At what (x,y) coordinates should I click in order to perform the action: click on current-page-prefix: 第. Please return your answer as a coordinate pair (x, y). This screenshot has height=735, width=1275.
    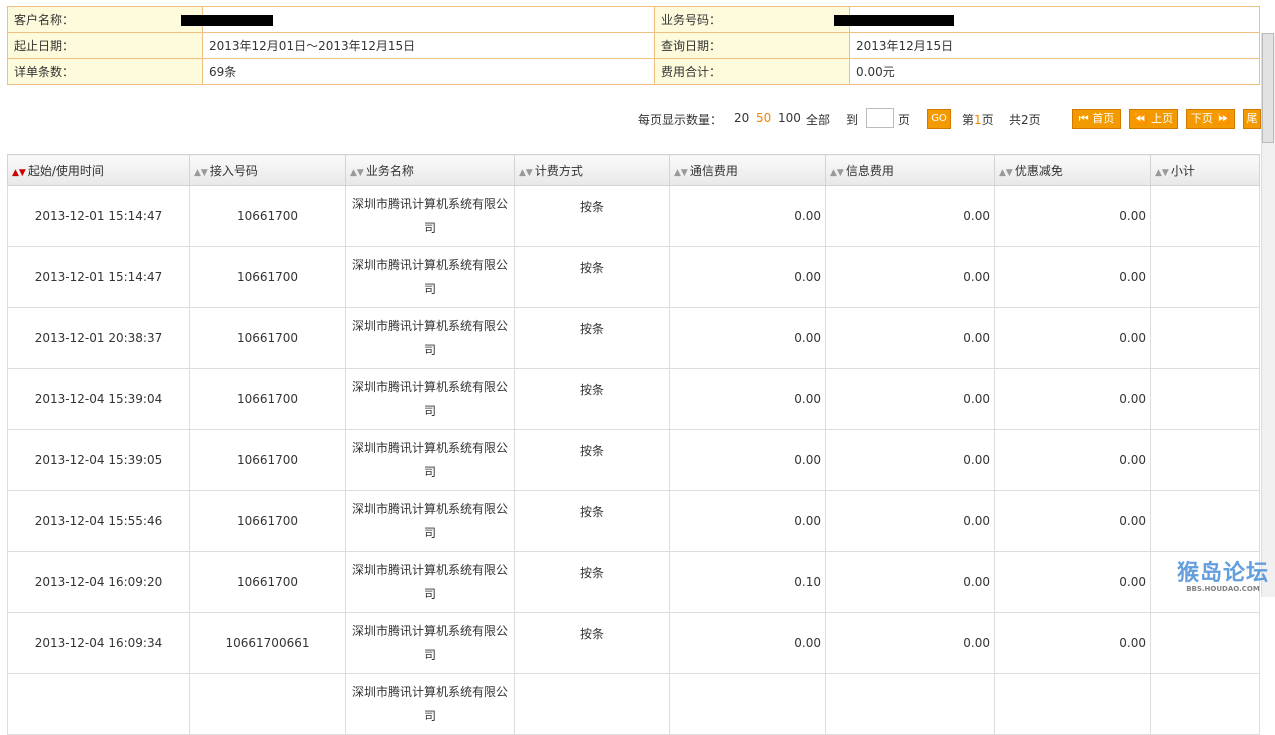
    Looking at the image, I should click on (968, 120).